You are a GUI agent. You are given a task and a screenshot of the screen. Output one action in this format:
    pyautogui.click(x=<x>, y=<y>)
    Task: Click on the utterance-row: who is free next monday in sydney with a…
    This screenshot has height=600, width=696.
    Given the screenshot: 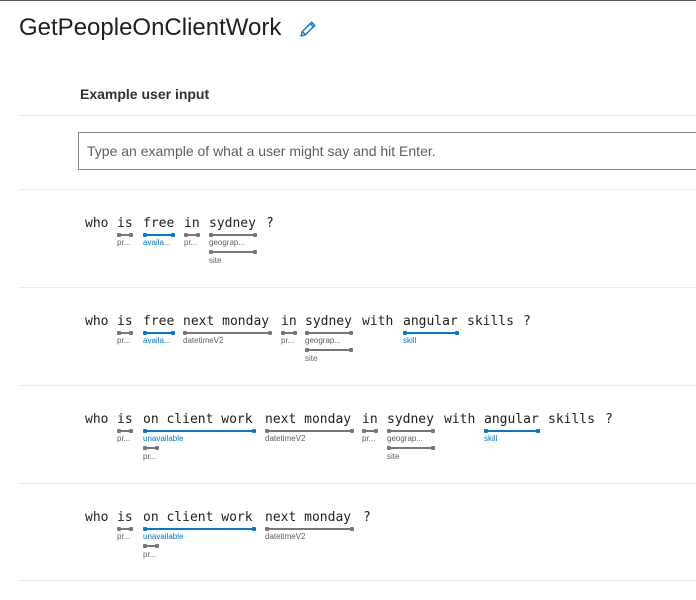 What is the action you would take?
    pyautogui.click(x=385, y=359)
    